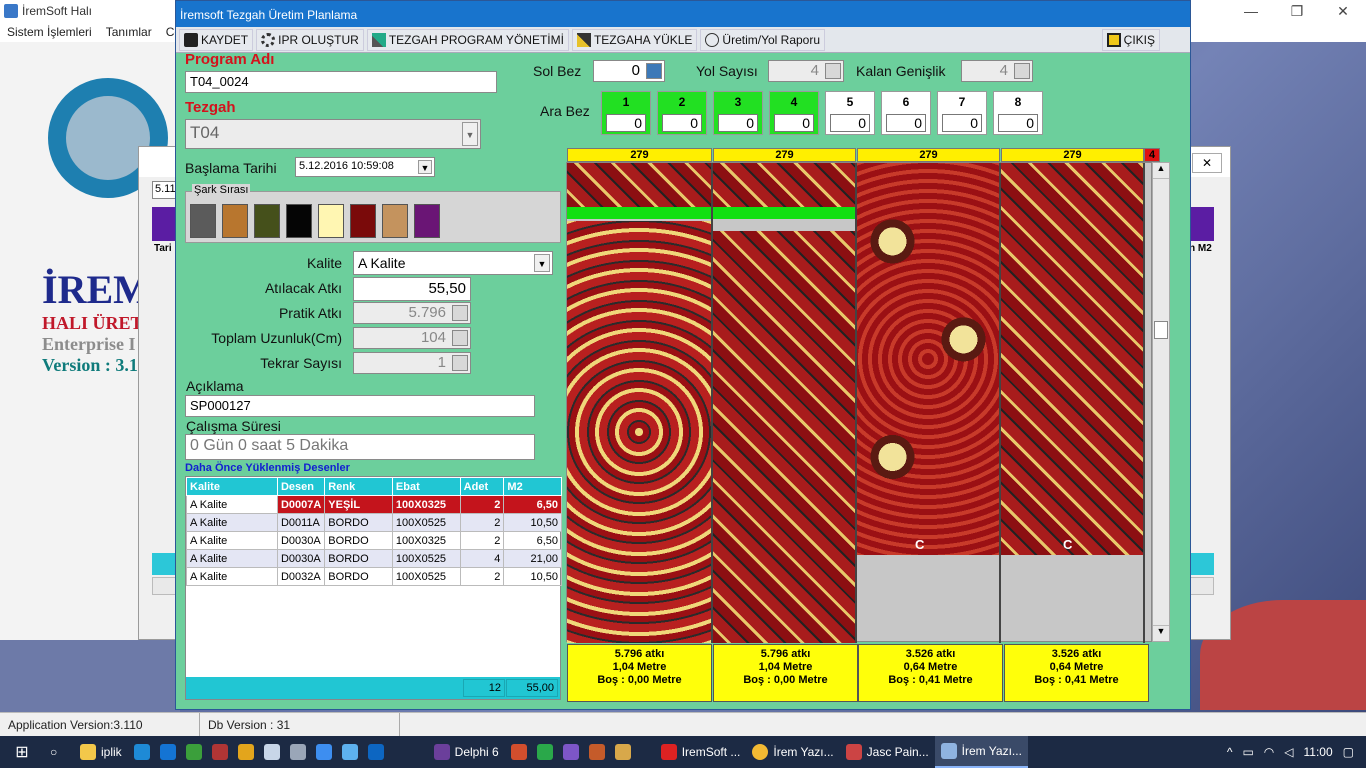  I want to click on ipr-button: IPR OLUŞTUR, so click(310, 39).